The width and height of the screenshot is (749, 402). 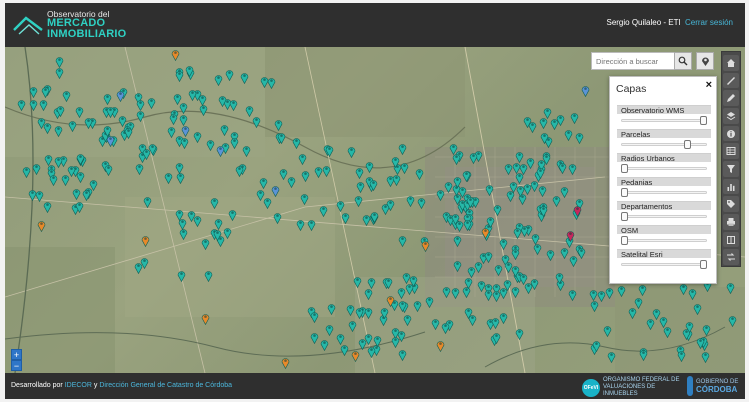 What do you see at coordinates (683, 61) in the screenshot?
I see `search-button` at bounding box center [683, 61].